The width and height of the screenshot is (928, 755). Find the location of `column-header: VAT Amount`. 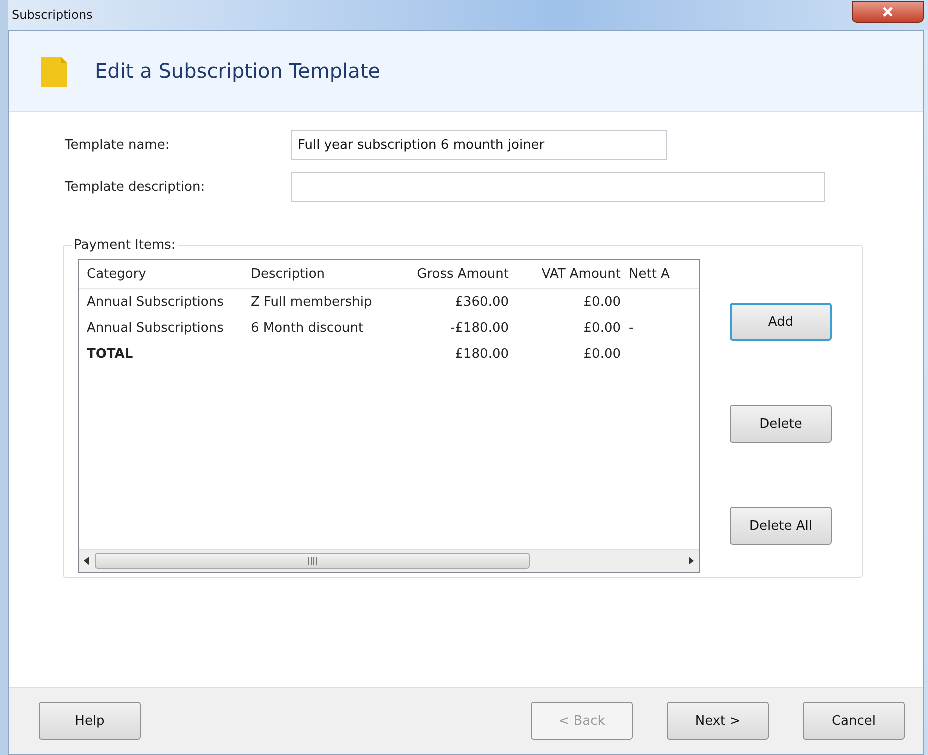

column-header: VAT Amount is located at coordinates (573, 274).